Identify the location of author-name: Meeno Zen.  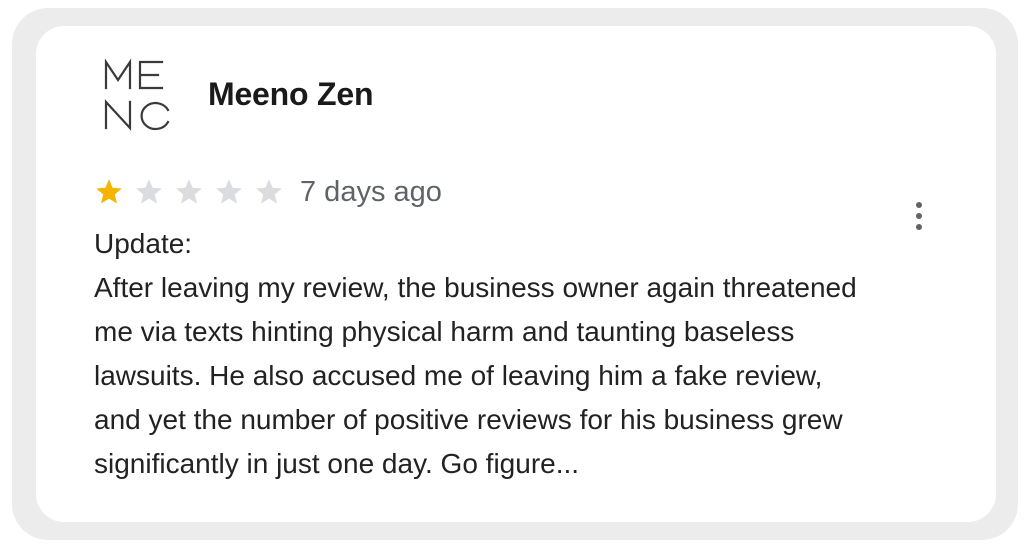
(291, 94).